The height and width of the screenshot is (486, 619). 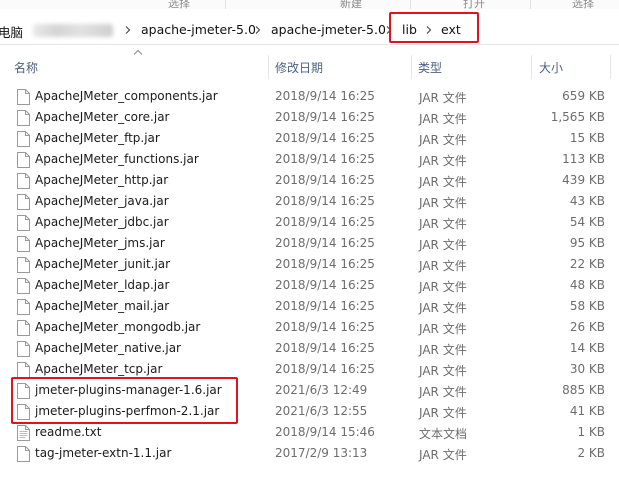 I want to click on column-header-name: 名称, so click(x=26, y=67).